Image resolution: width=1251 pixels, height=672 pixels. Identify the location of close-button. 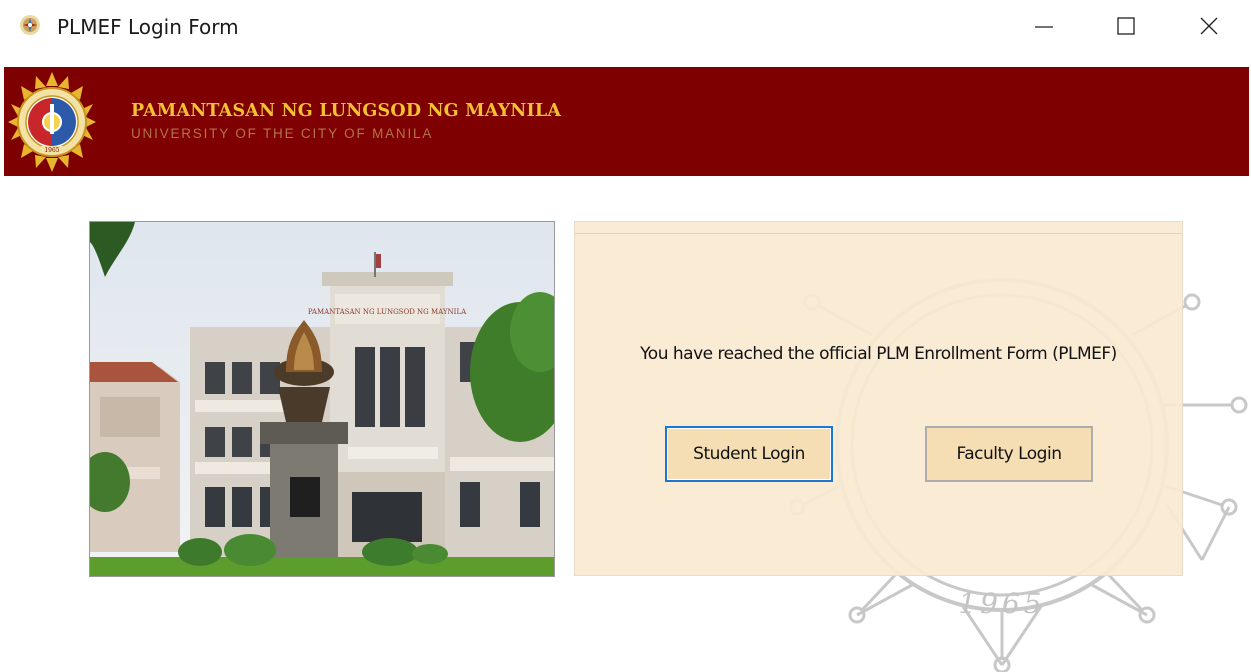
(1209, 26).